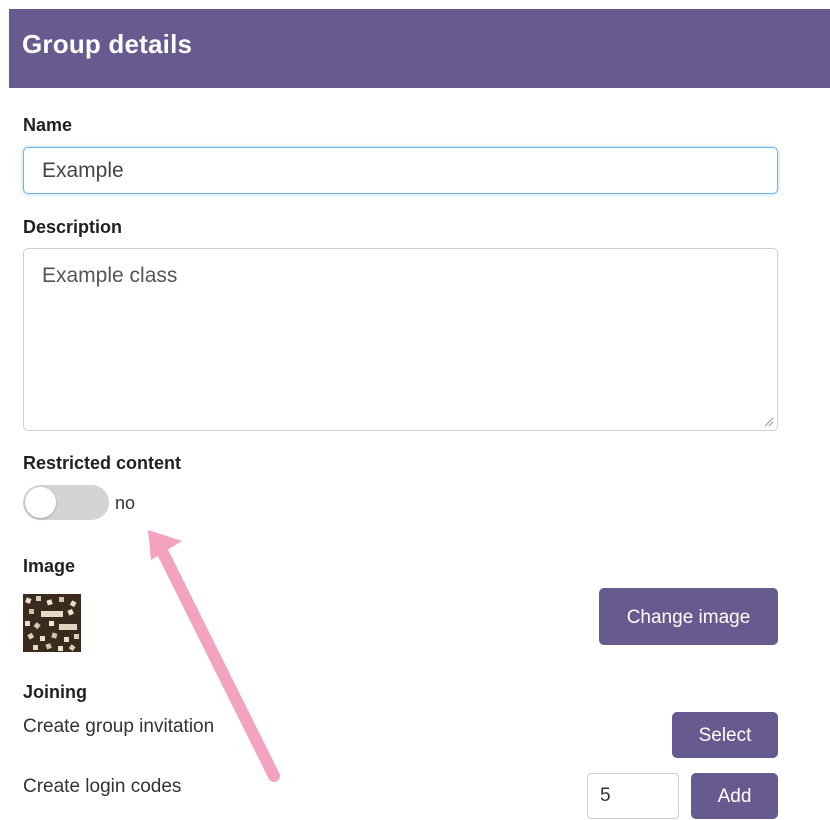 The width and height of the screenshot is (830, 820). What do you see at coordinates (769, 422) in the screenshot?
I see `resize-grip-icon` at bounding box center [769, 422].